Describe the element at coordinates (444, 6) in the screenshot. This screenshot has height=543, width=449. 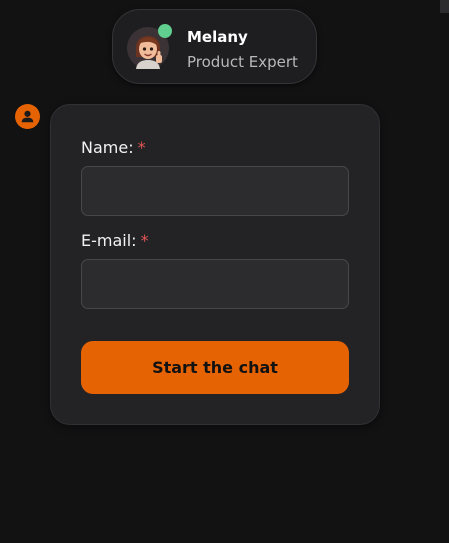
I see `scrollbar-thumb` at that location.